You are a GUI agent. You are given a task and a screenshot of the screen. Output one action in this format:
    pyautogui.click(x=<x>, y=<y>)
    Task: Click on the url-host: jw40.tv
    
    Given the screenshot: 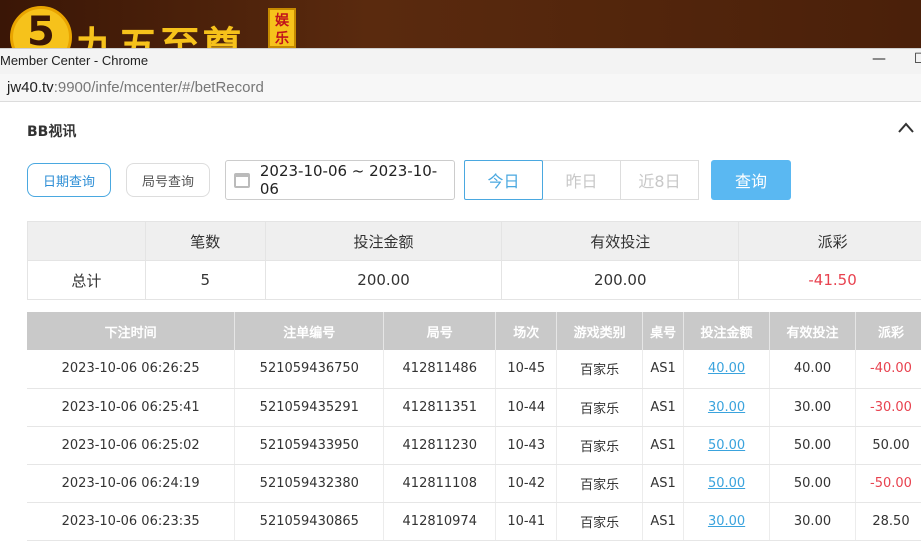 What is the action you would take?
    pyautogui.click(x=30, y=87)
    